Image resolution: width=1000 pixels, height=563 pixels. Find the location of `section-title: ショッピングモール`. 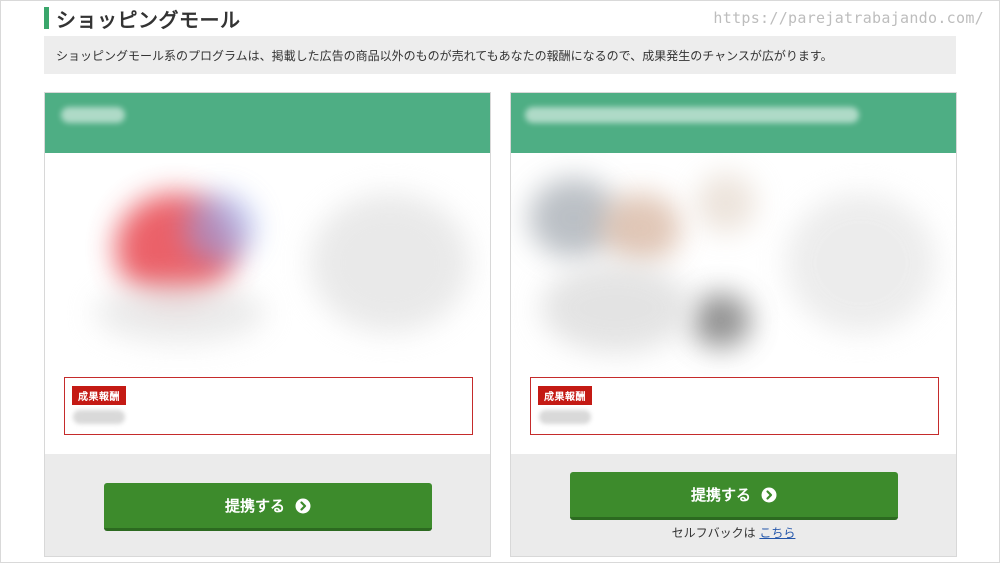

section-title: ショッピングモール is located at coordinates (148, 19).